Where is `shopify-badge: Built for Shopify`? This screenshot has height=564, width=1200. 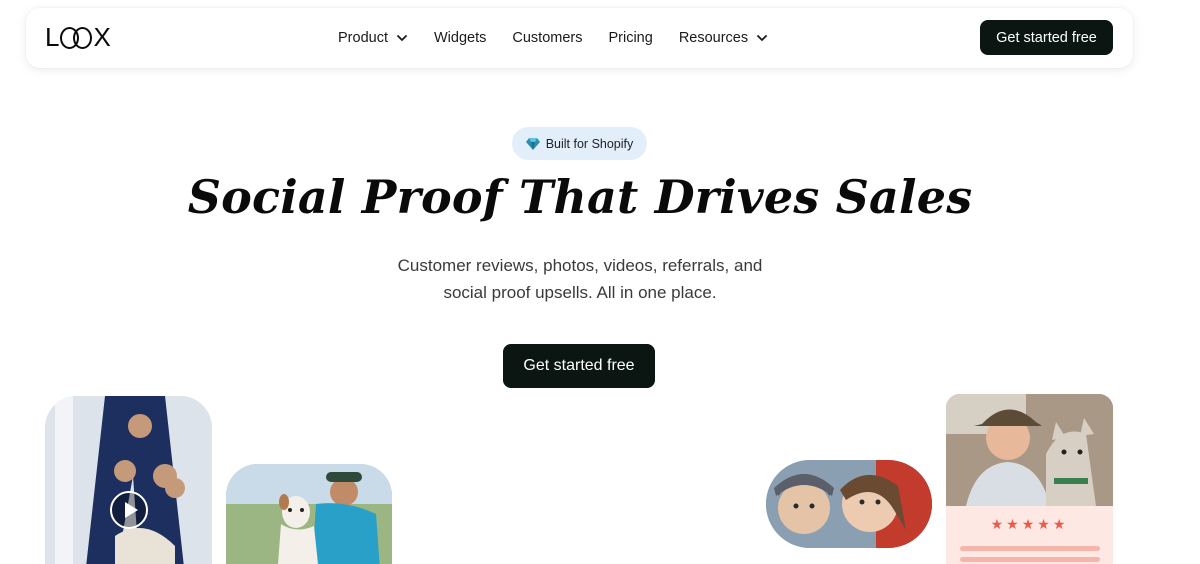
shopify-badge: Built for Shopify is located at coordinates (579, 143).